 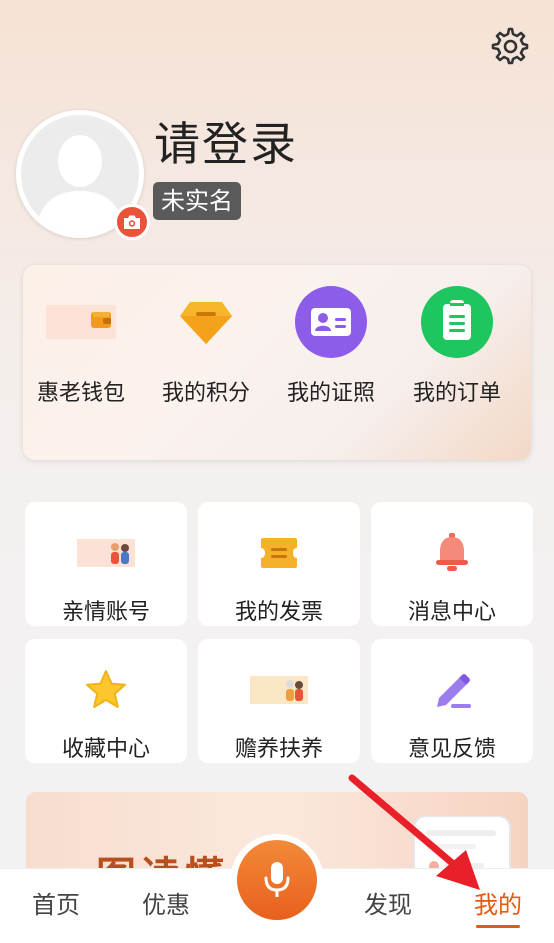 I want to click on wallet-icon, so click(x=81, y=322).